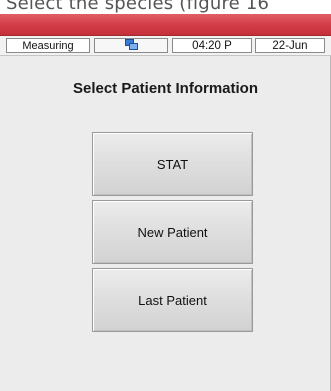 The width and height of the screenshot is (331, 391). I want to click on network-status-icon, so click(131, 45).